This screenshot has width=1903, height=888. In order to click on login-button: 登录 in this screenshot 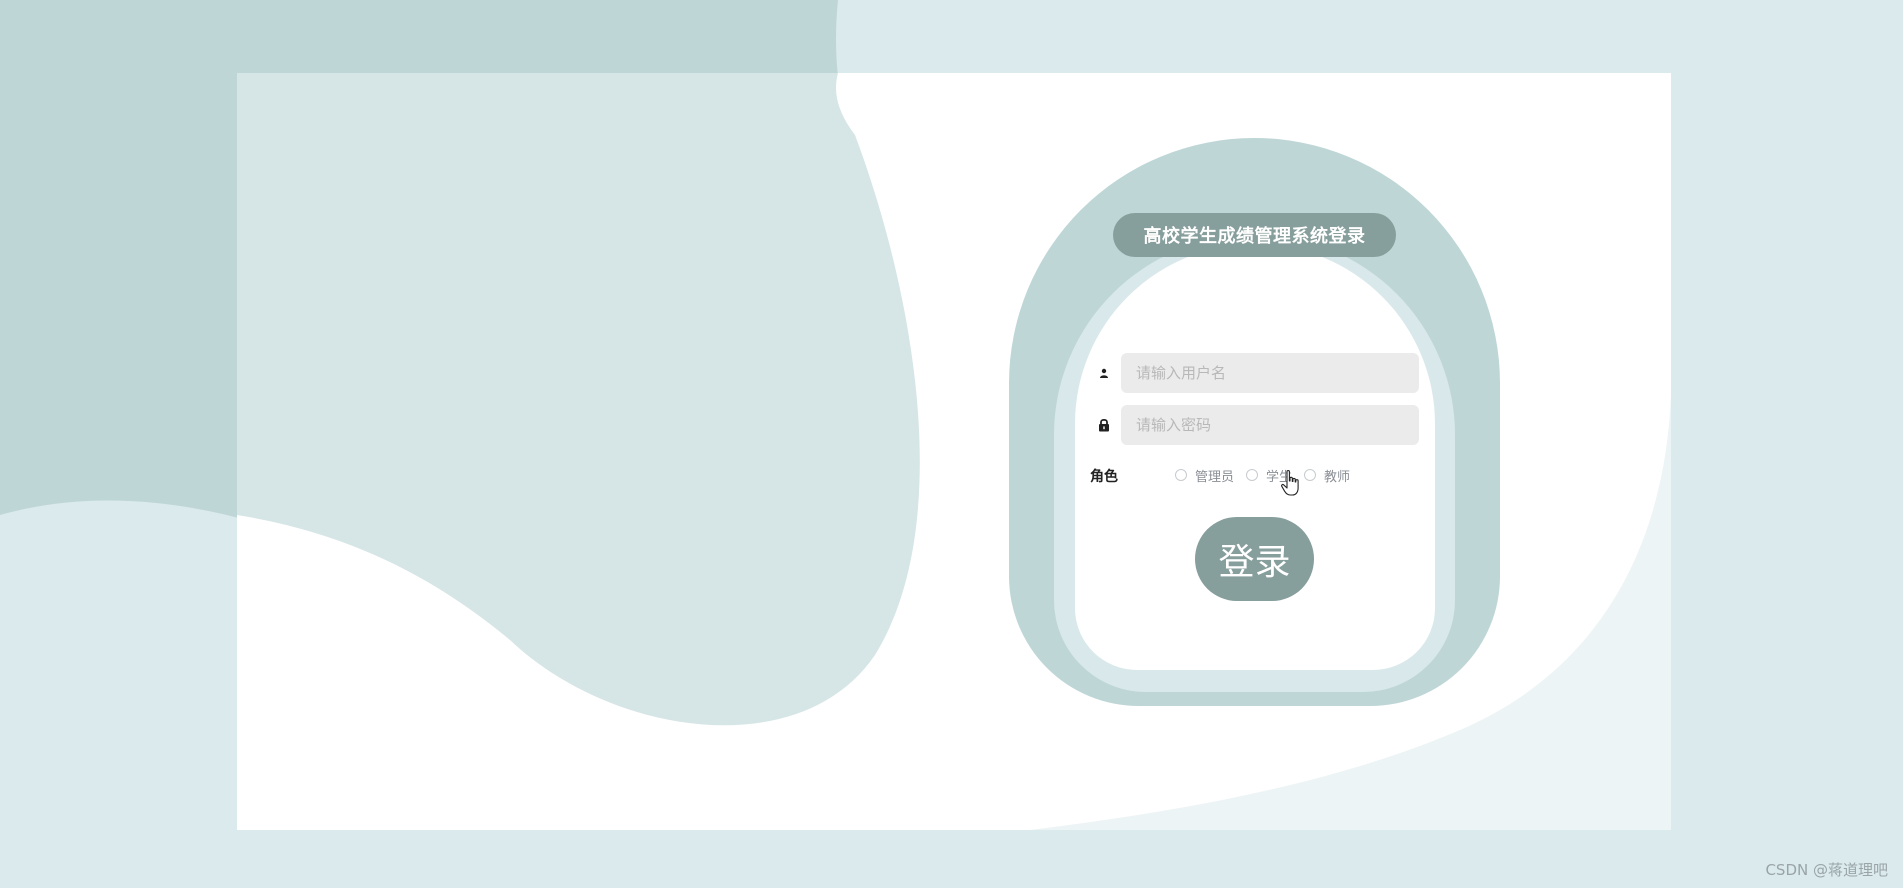, I will do `click(1254, 559)`.